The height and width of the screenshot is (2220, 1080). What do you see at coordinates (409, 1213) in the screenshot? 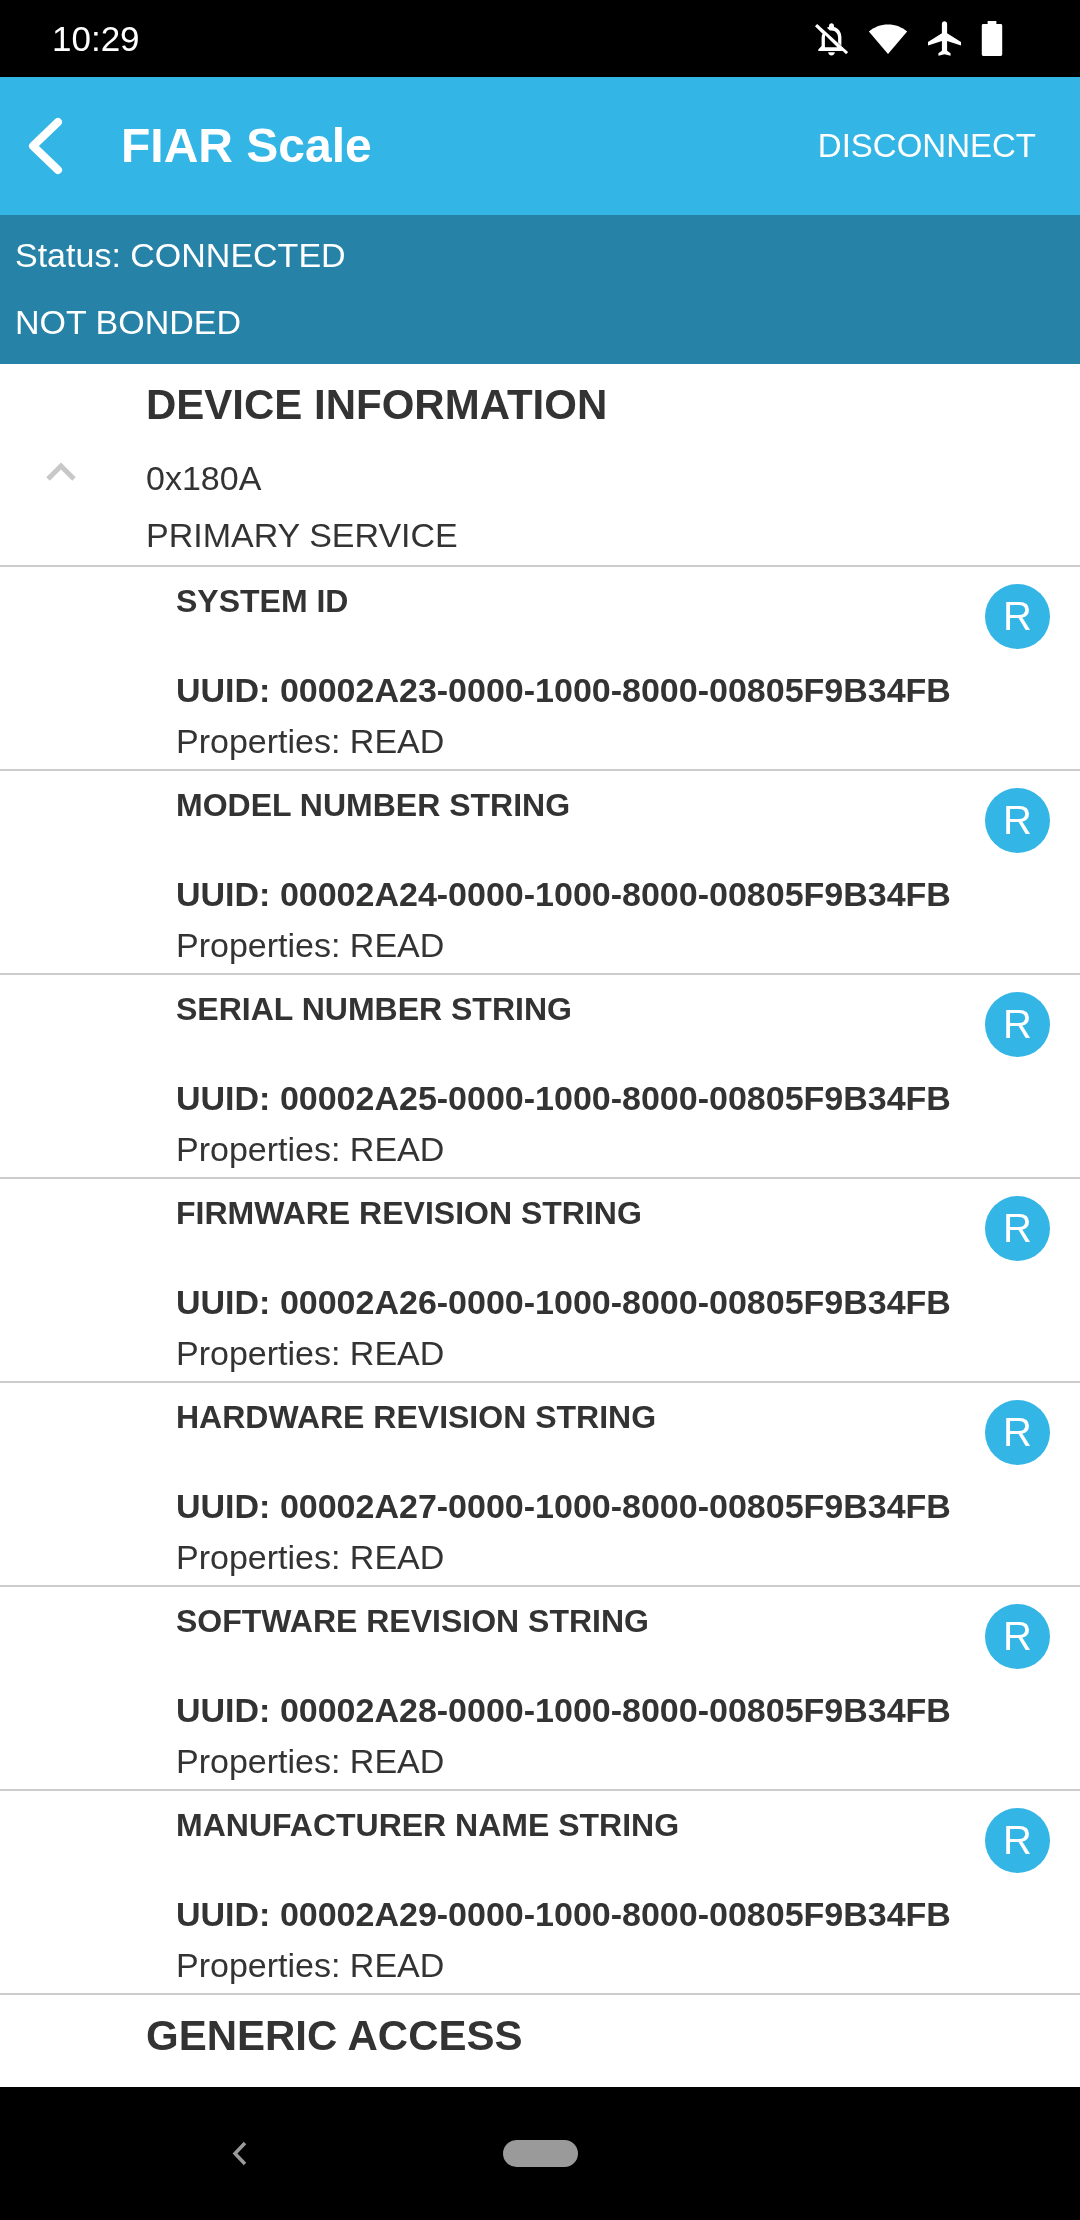
I see `characteristic-name: FIRMWARE REVISION STRING` at bounding box center [409, 1213].